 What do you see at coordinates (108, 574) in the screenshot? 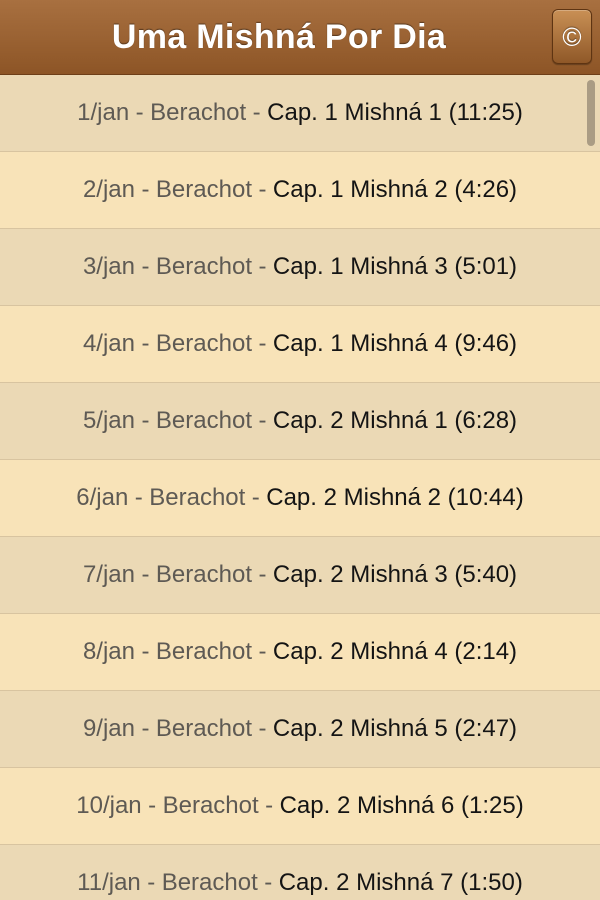
I see `entry-date: 7/jan` at bounding box center [108, 574].